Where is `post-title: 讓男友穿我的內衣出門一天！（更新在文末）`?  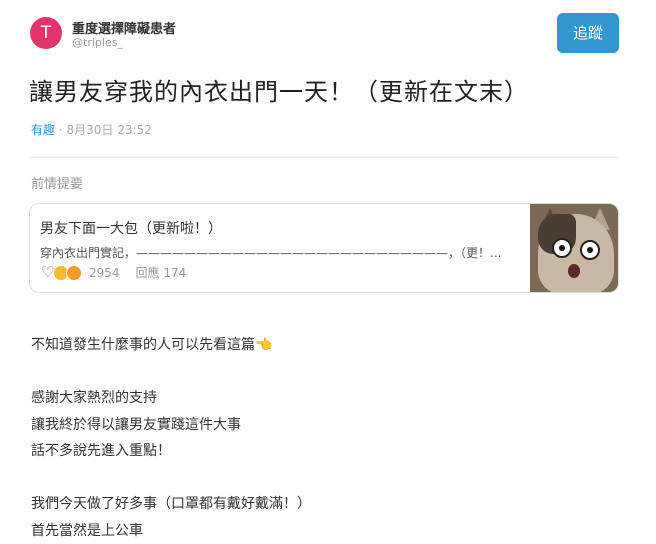 post-title: 讓男友穿我的內衣出門一天！（更新在文末） is located at coordinates (279, 89).